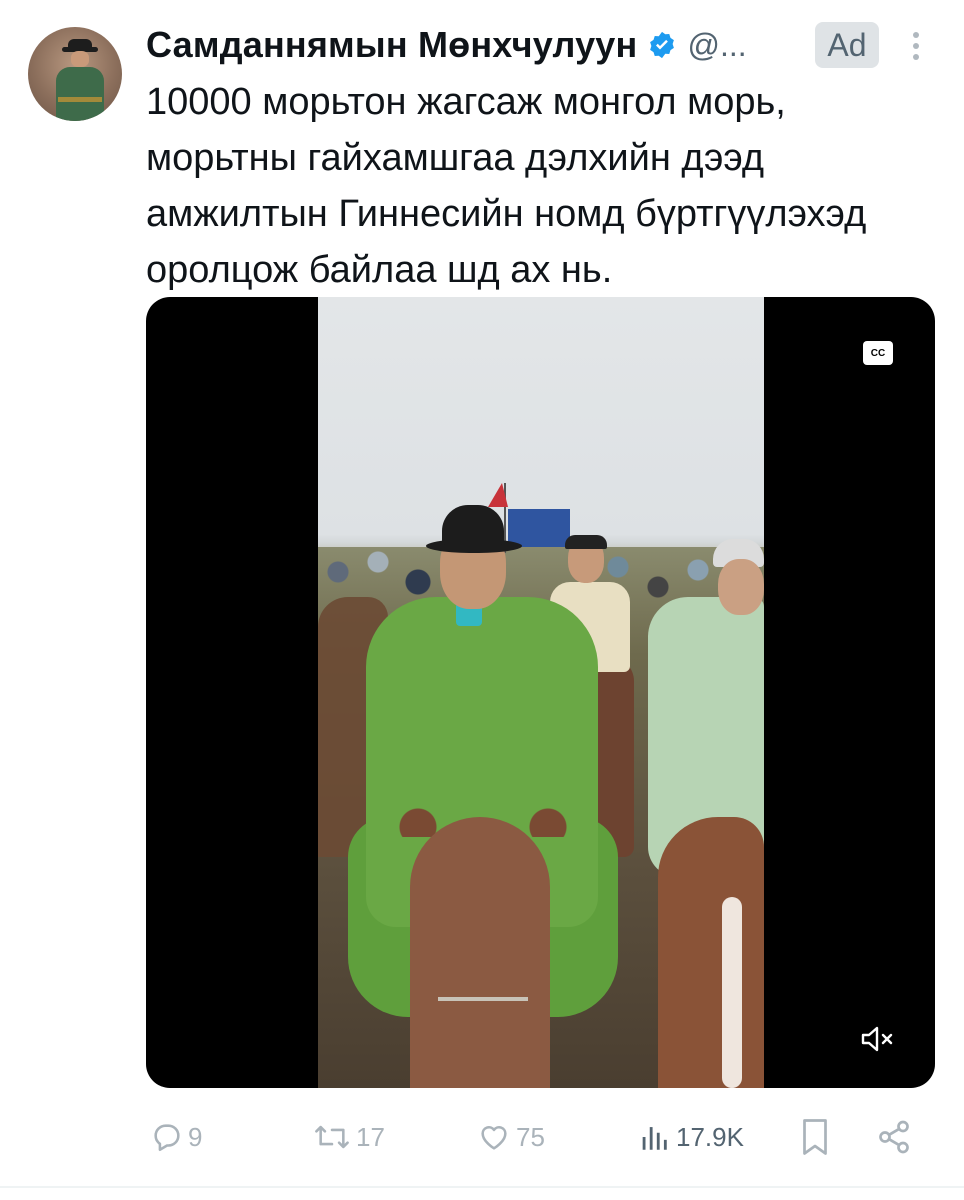 This screenshot has width=964, height=1200. What do you see at coordinates (539, 528) in the screenshot?
I see `video-blue-banner` at bounding box center [539, 528].